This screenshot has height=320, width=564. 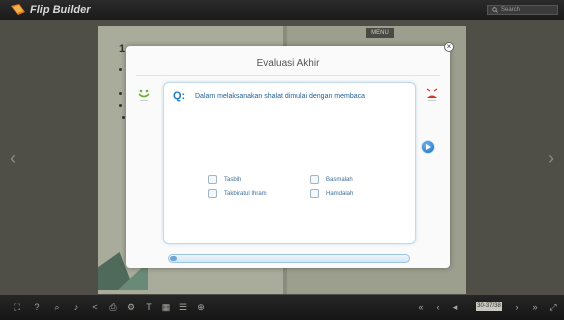 I want to click on close-icon: ×, so click(x=449, y=47).